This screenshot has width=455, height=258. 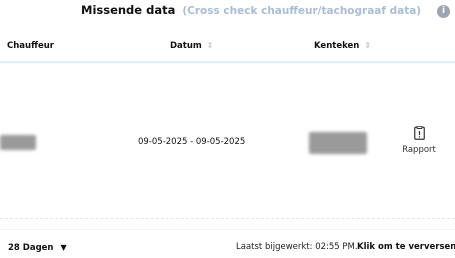 What do you see at coordinates (297, 247) in the screenshot?
I see `last-updated-text: Laatst bijgewerkt: 02:55 PM.` at bounding box center [297, 247].